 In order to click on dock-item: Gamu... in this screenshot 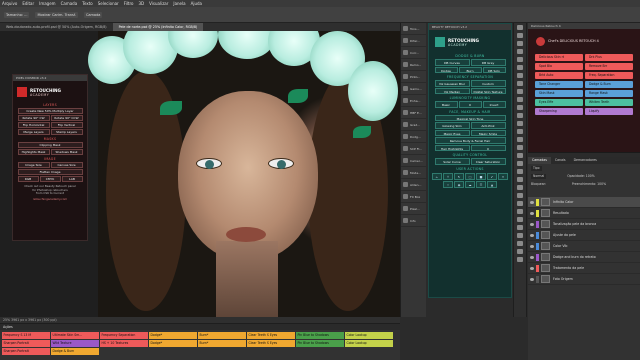, I will do `click(413, 89)`.